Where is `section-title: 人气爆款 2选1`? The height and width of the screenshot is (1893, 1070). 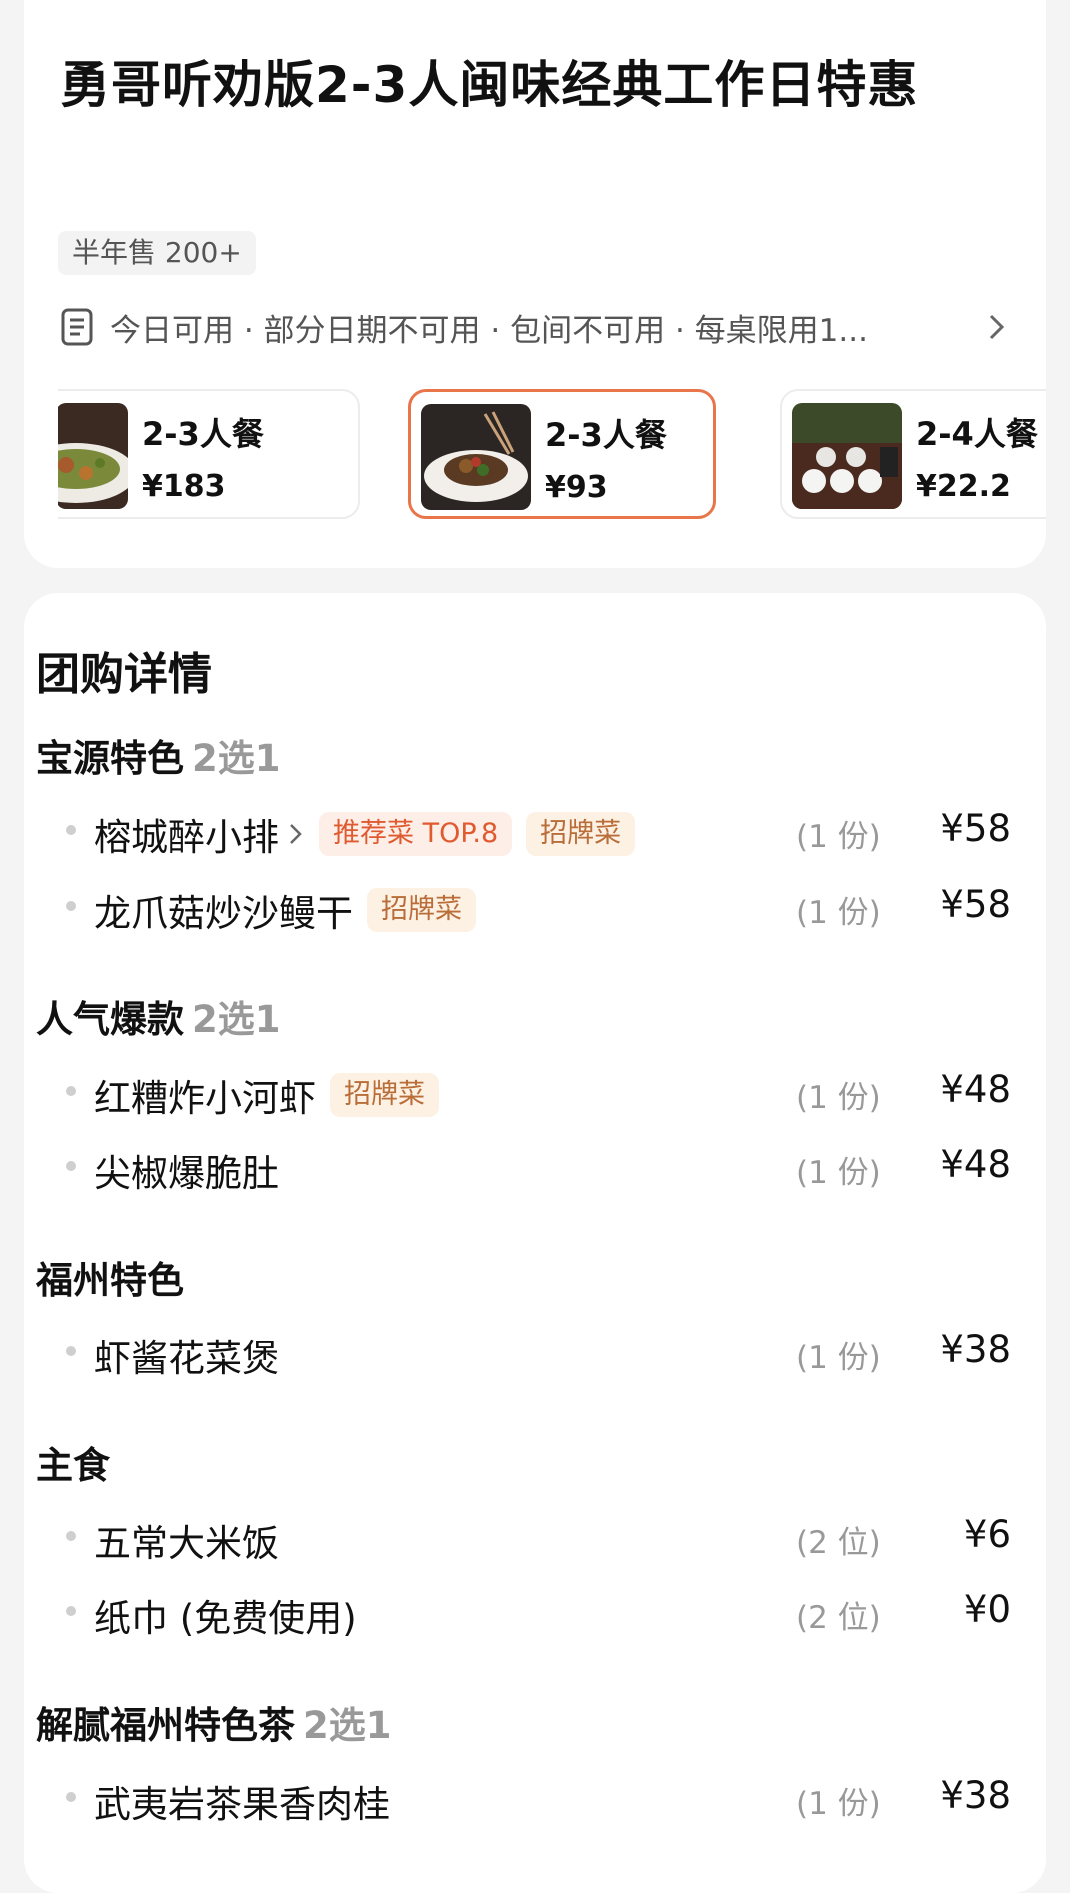
section-title: 人气爆款 2选1 is located at coordinates (158, 1016).